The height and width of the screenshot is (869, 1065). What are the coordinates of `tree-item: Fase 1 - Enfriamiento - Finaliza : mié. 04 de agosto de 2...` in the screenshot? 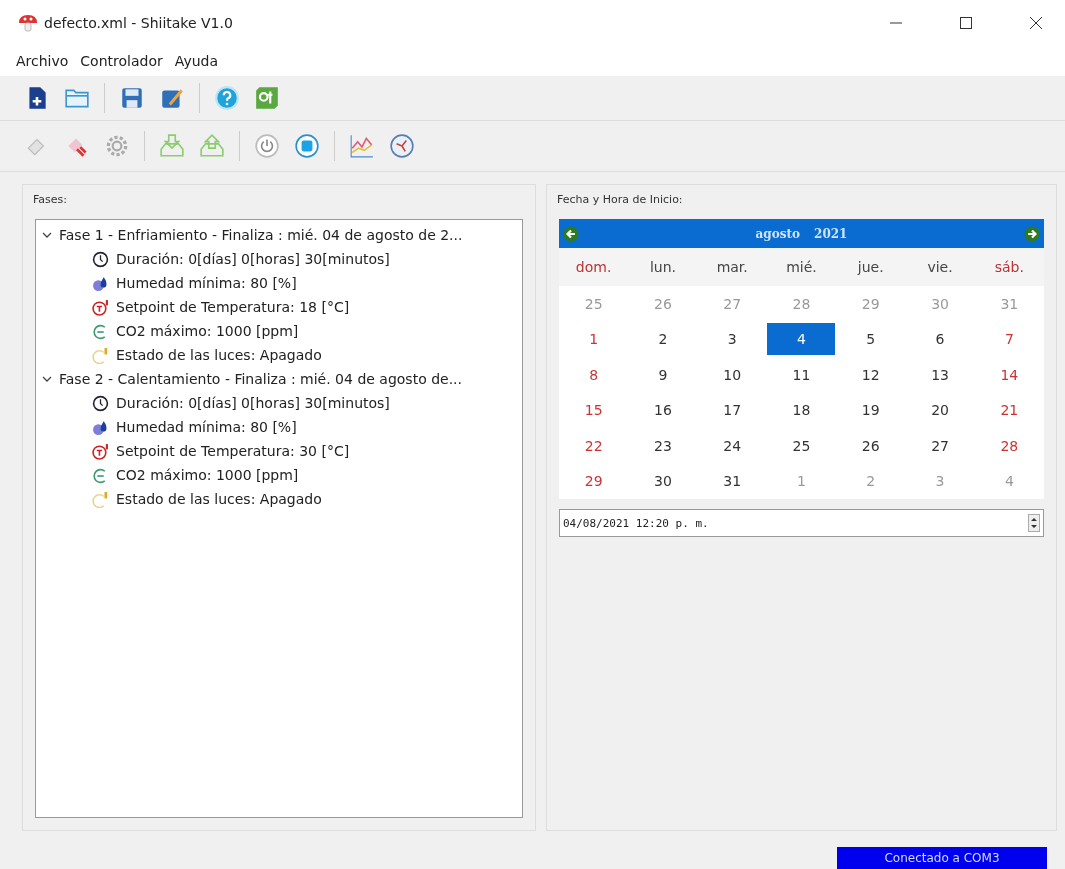 It's located at (261, 235).